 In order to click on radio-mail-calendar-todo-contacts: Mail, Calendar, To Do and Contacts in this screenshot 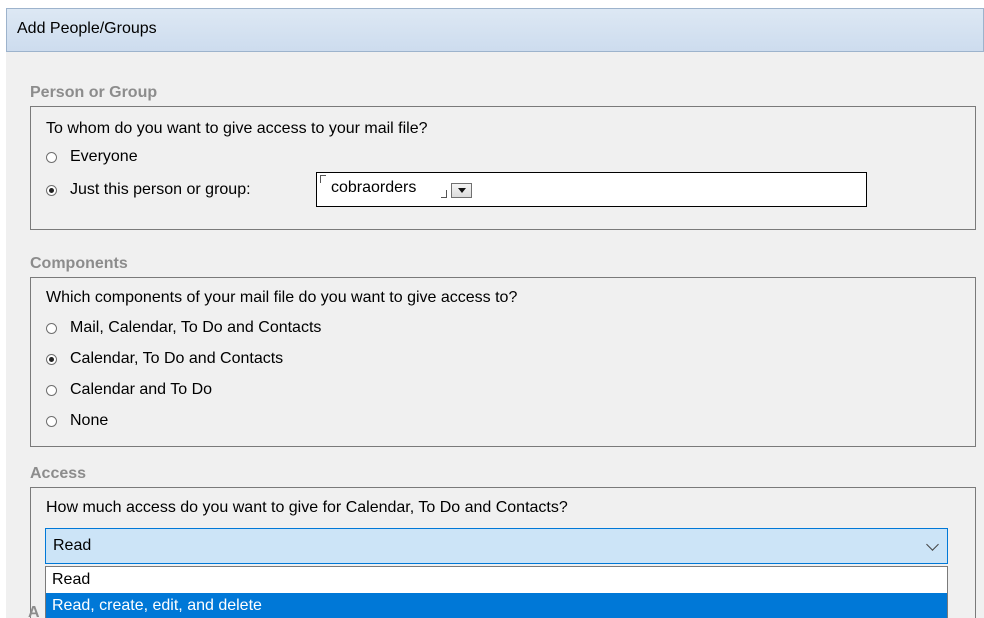, I will do `click(183, 328)`.